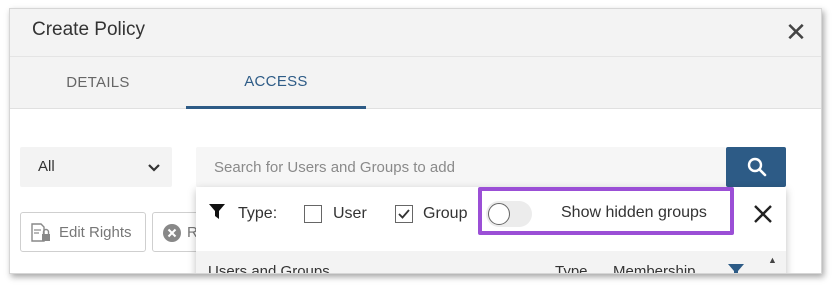 This screenshot has height=286, width=832. What do you see at coordinates (634, 212) in the screenshot?
I see `show-hidden-groups-label: Show hidden groups` at bounding box center [634, 212].